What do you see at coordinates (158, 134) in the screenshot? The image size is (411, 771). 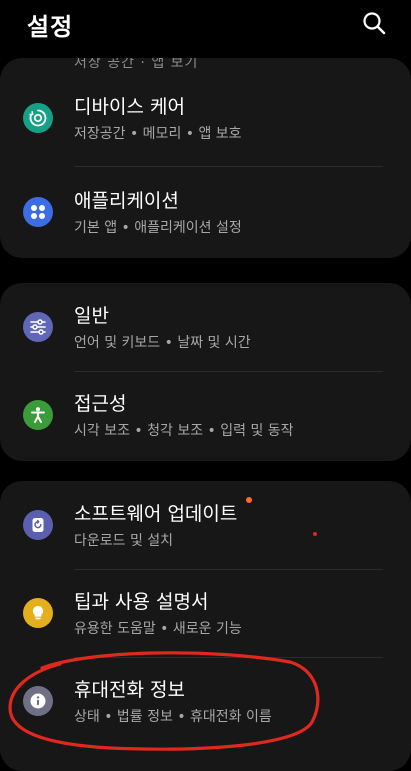 I see `item-subtitle: 저장공간 • 메모리 • 앱 보호` at bounding box center [158, 134].